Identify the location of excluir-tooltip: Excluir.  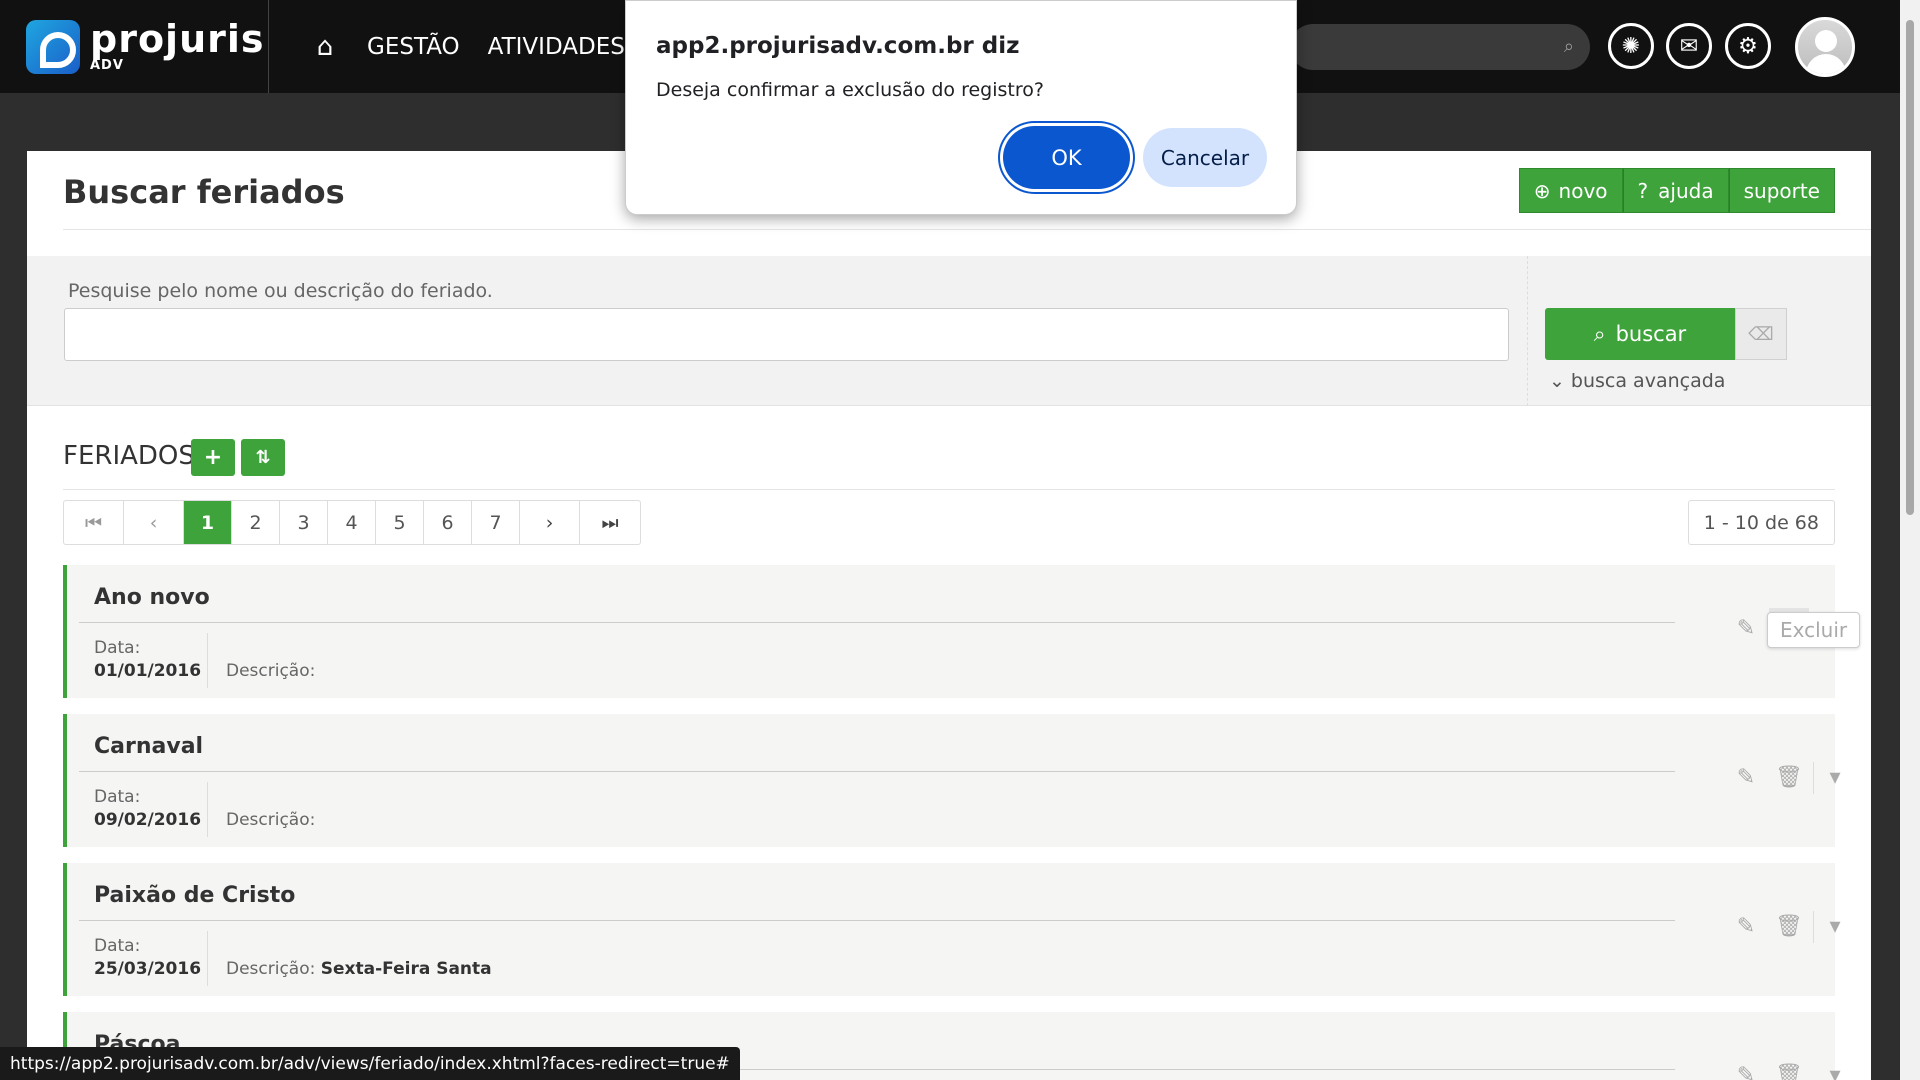
(1814, 630).